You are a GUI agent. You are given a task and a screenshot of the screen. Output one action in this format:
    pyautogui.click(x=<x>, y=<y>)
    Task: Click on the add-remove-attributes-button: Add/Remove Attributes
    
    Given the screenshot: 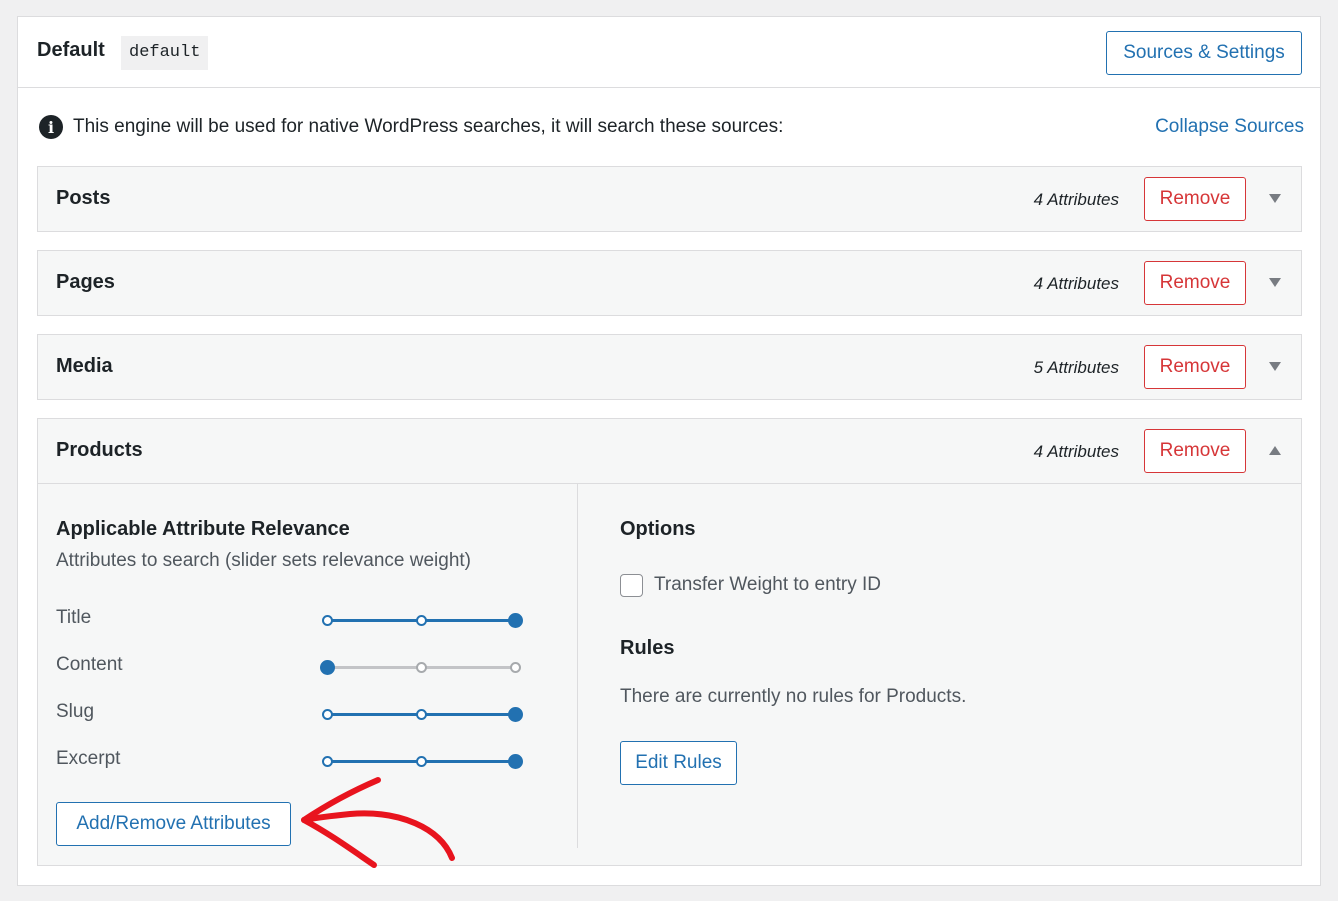 What is the action you would take?
    pyautogui.click(x=173, y=824)
    